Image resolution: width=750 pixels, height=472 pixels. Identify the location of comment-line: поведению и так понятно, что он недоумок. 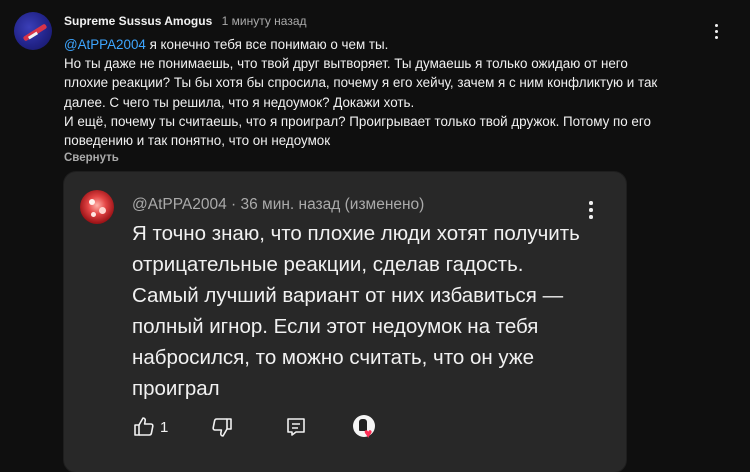
(197, 141).